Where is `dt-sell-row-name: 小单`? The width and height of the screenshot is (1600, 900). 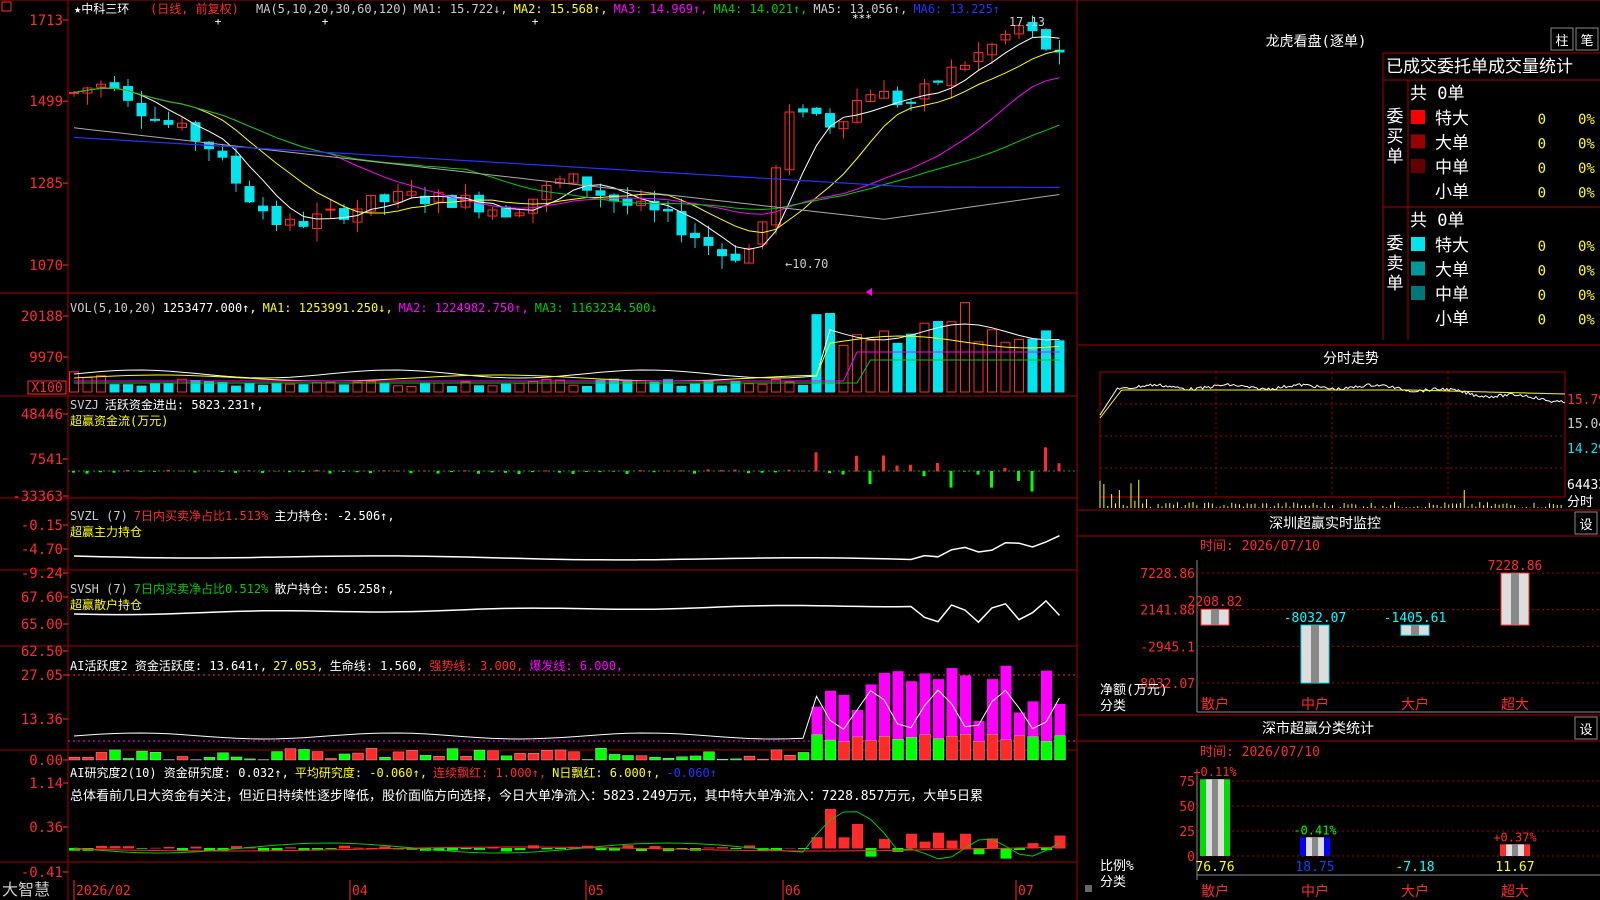 dt-sell-row-name: 小单 is located at coordinates (1452, 320).